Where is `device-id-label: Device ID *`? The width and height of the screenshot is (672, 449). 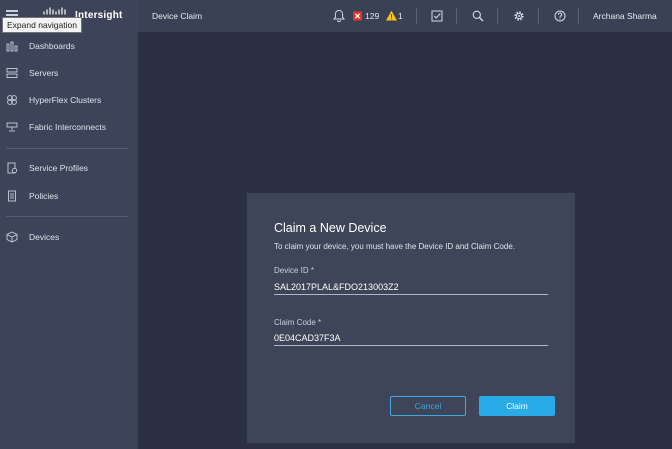
device-id-label: Device ID * is located at coordinates (294, 270).